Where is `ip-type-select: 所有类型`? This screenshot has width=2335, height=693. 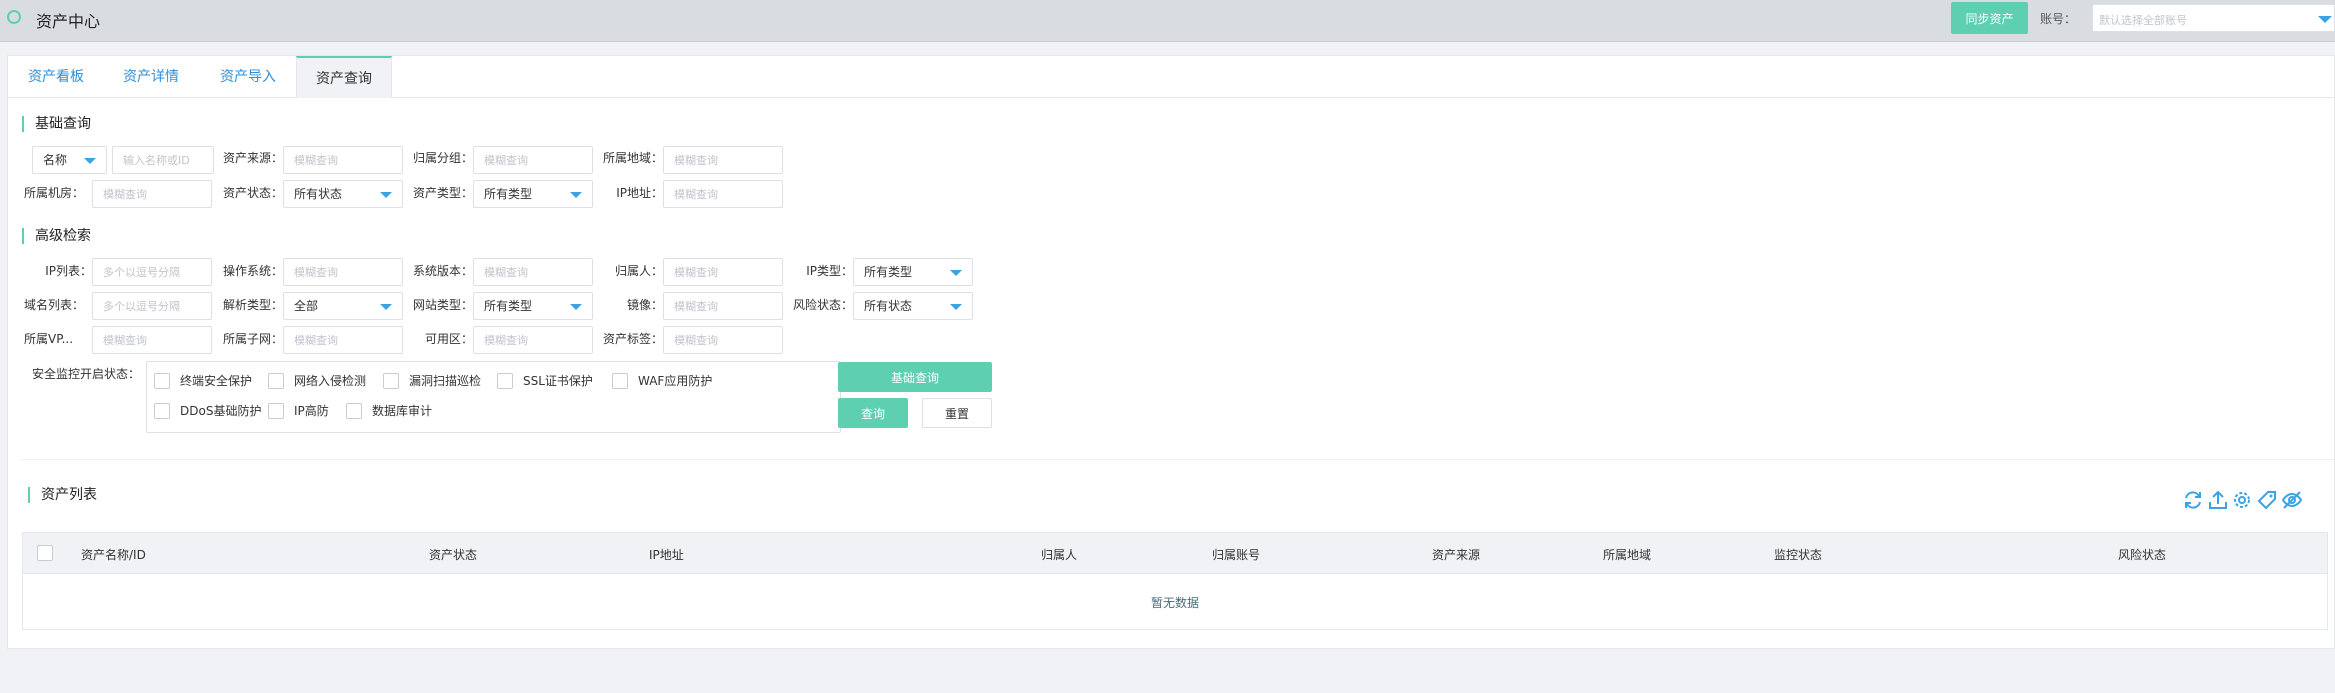 ip-type-select: 所有类型 is located at coordinates (913, 272).